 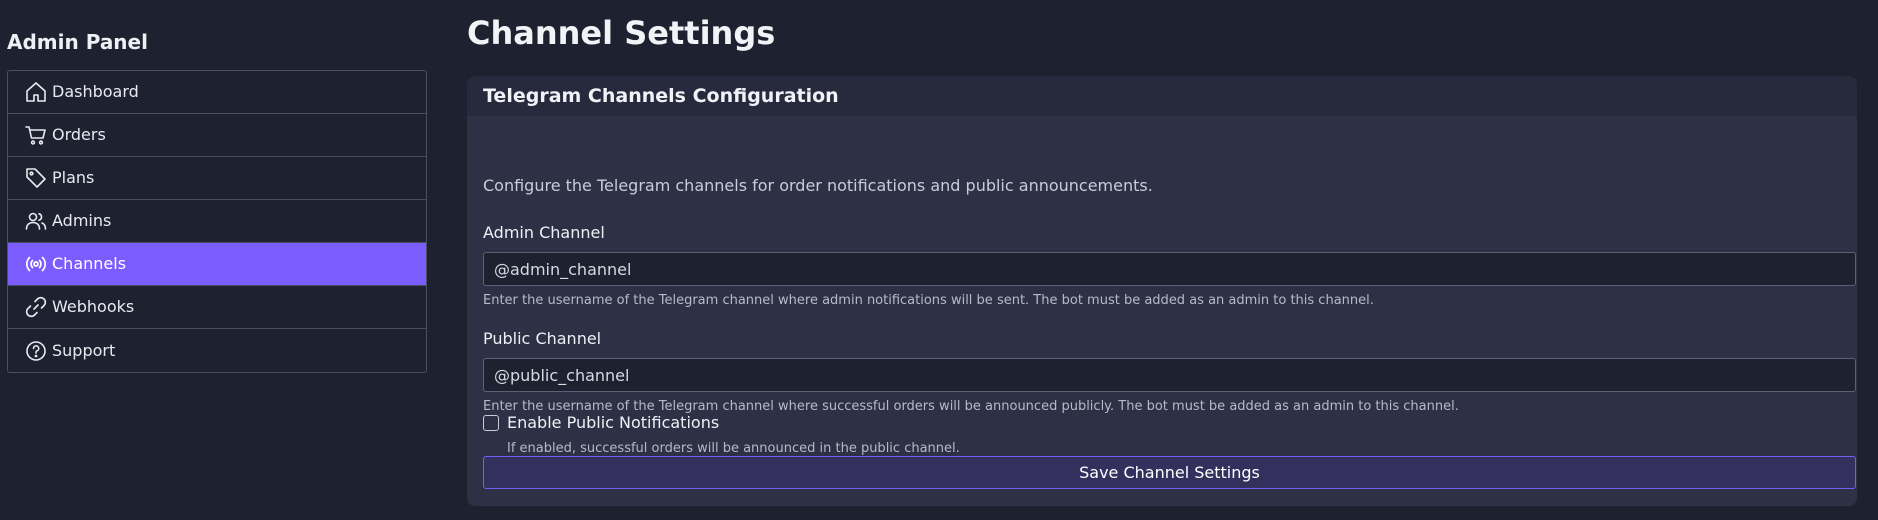 I want to click on save-channel-settings-button: Save Channel Settings, so click(x=1169, y=472).